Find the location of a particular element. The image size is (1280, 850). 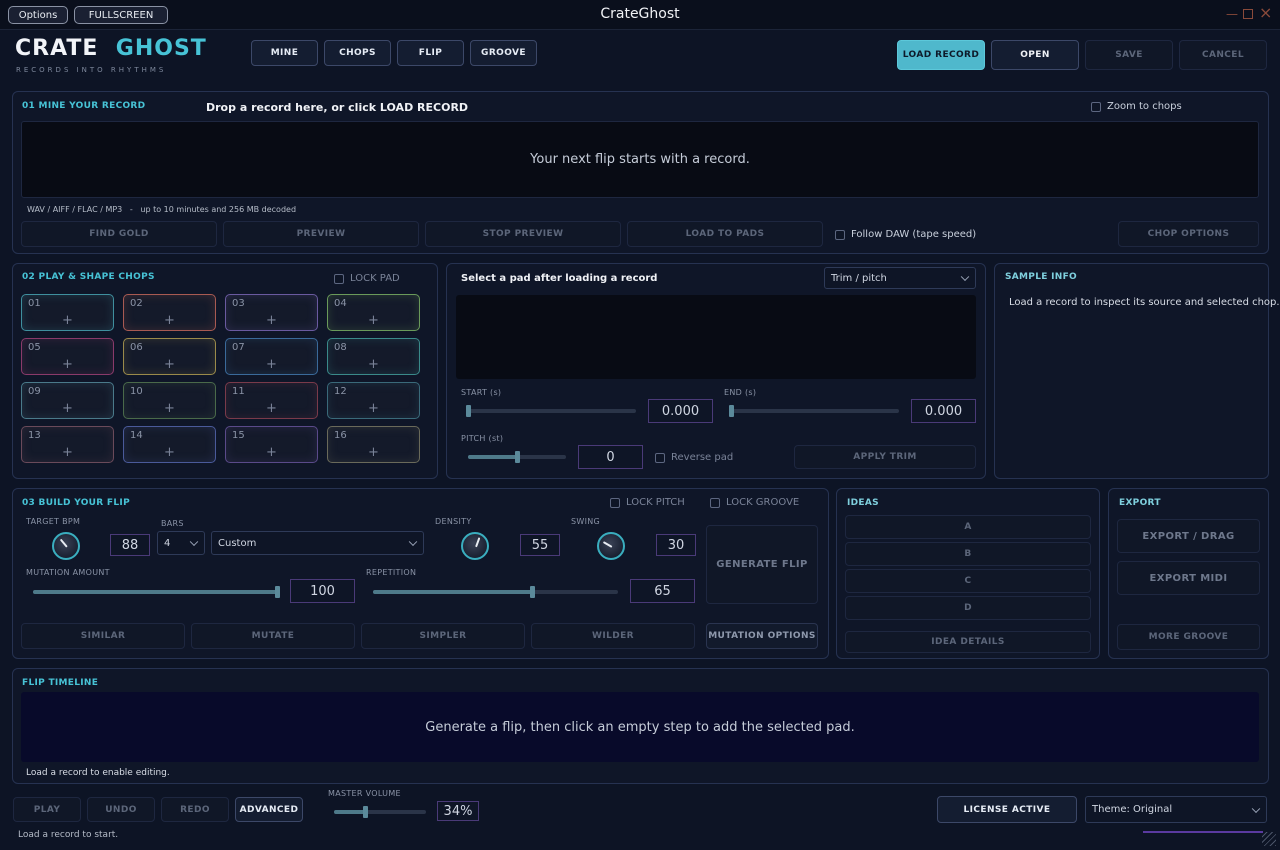

pad-15: 15 + is located at coordinates (271, 444).